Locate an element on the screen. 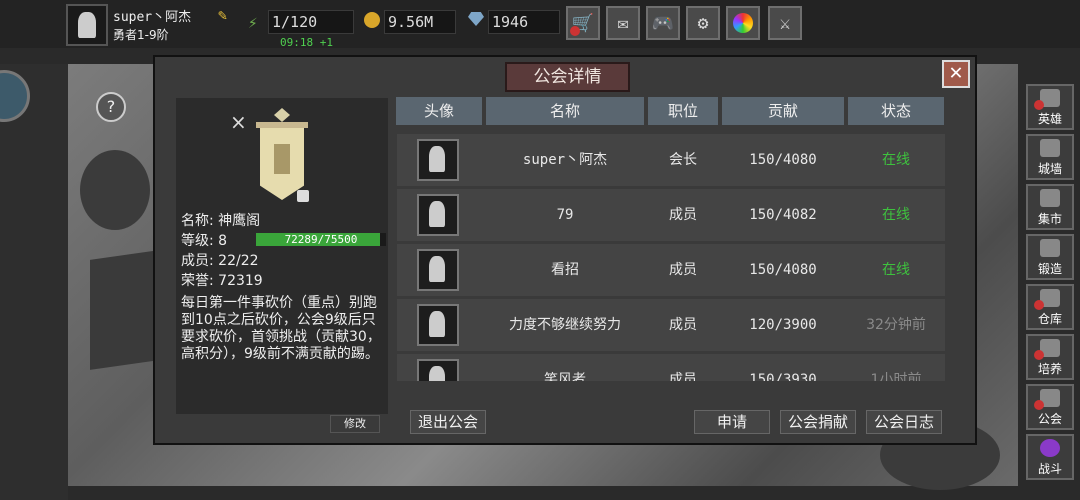  sidebar-item-forge: 锻造 is located at coordinates (1050, 257).